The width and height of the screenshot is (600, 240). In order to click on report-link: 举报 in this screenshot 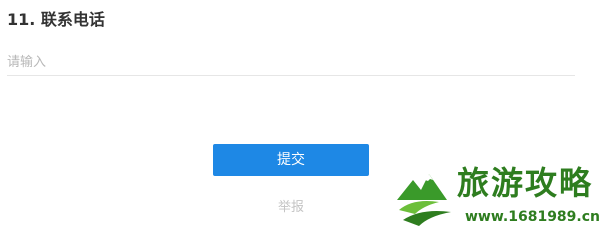, I will do `click(291, 208)`.